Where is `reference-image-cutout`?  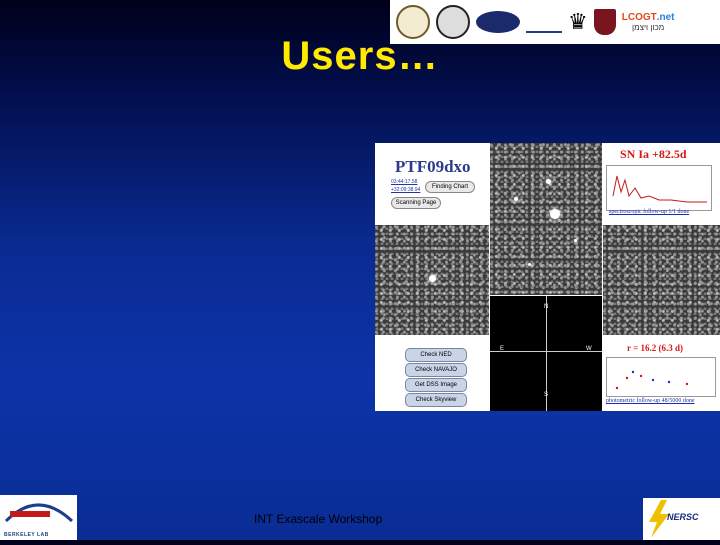
reference-image-cutout is located at coordinates (432, 280).